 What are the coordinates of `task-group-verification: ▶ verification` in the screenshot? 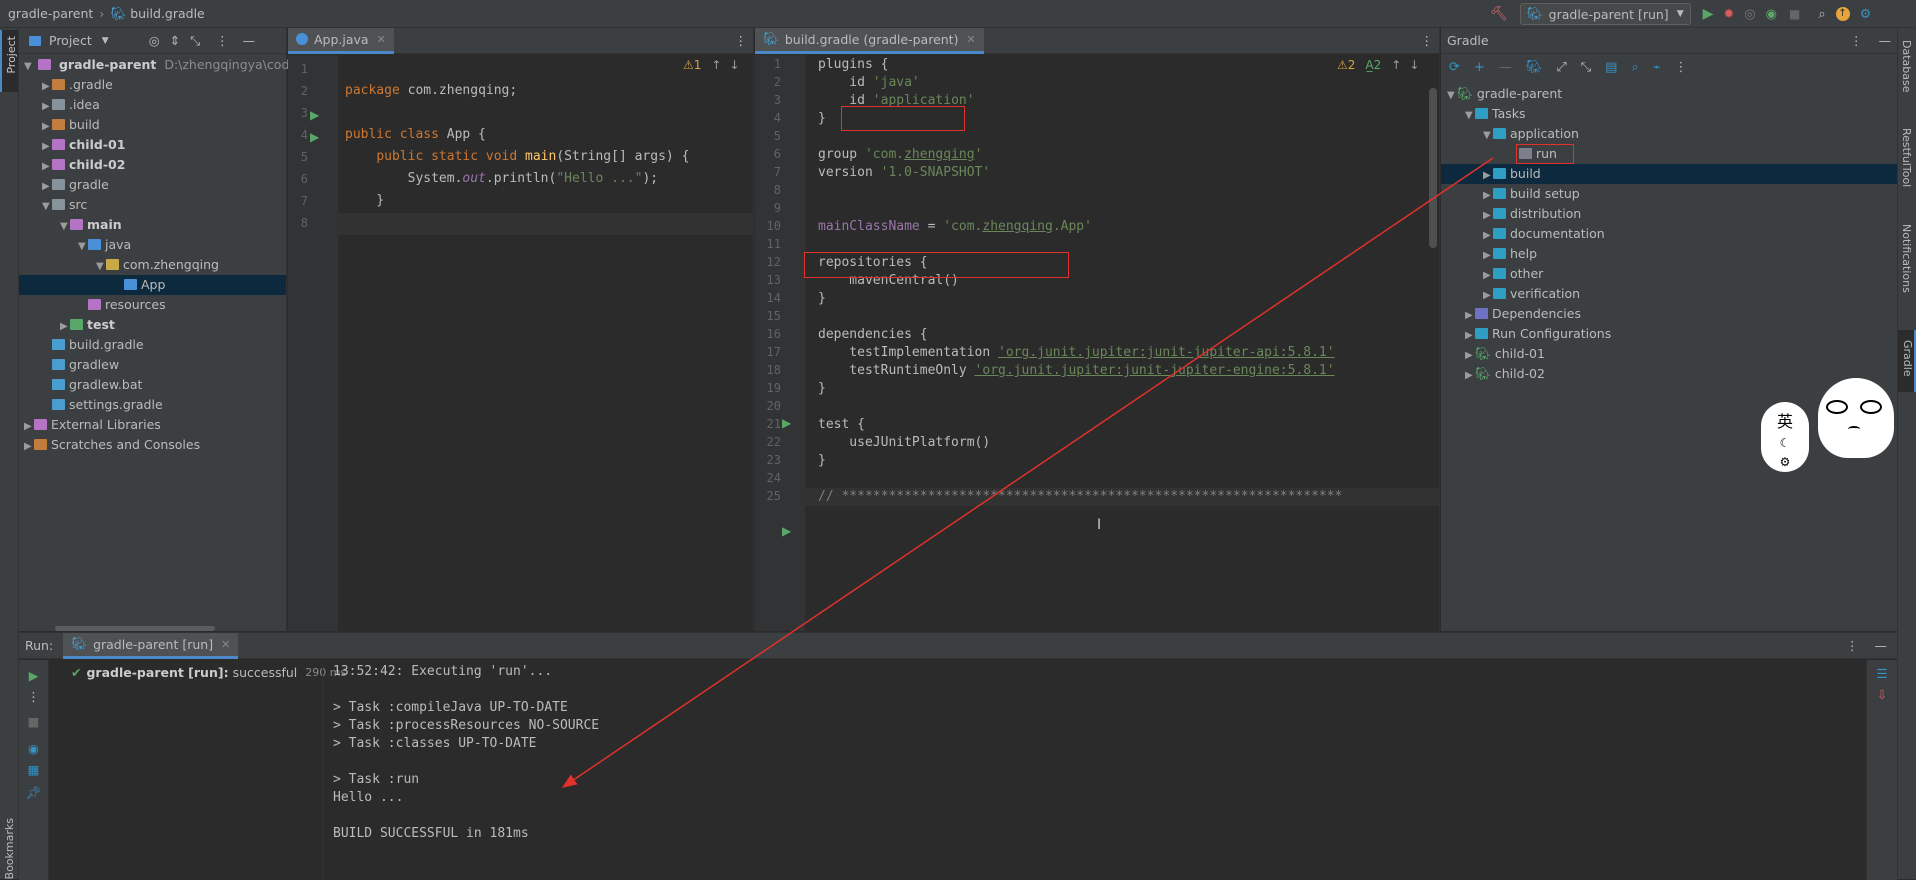 It's located at (1669, 294).